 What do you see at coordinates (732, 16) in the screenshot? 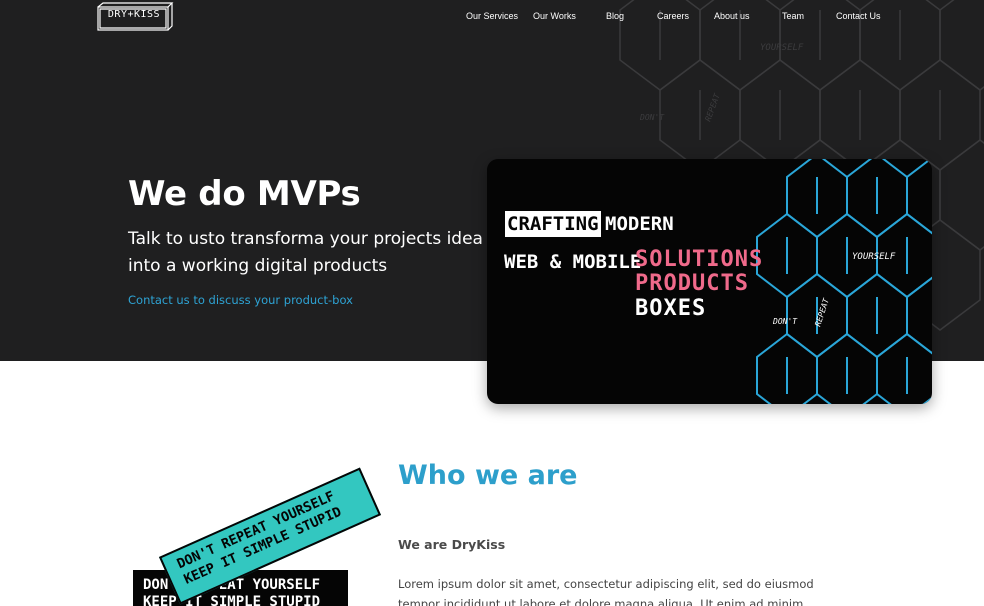
I see `nav-about-us: About us` at bounding box center [732, 16].